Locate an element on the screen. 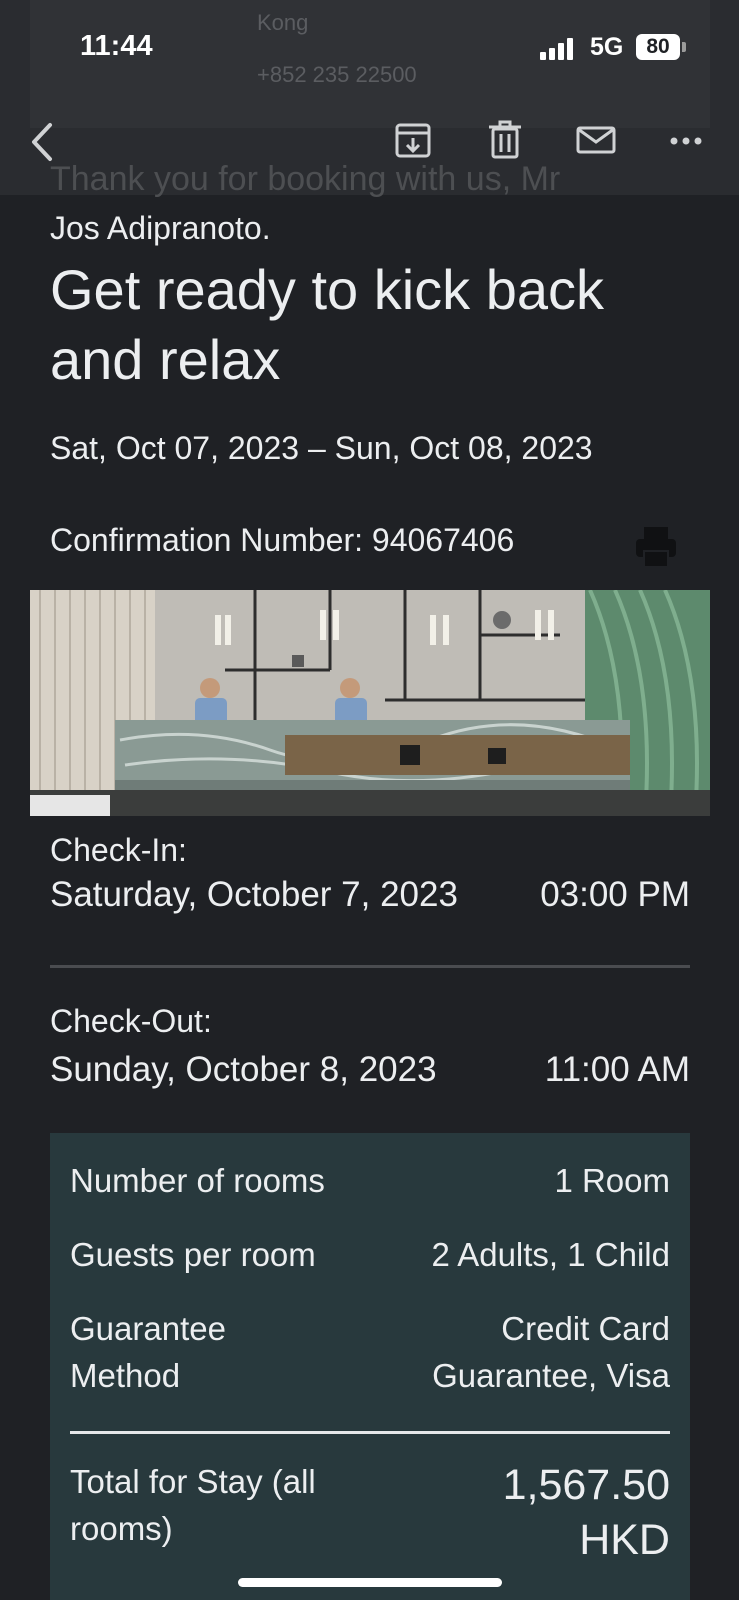  mail-icon is located at coordinates (596, 140).